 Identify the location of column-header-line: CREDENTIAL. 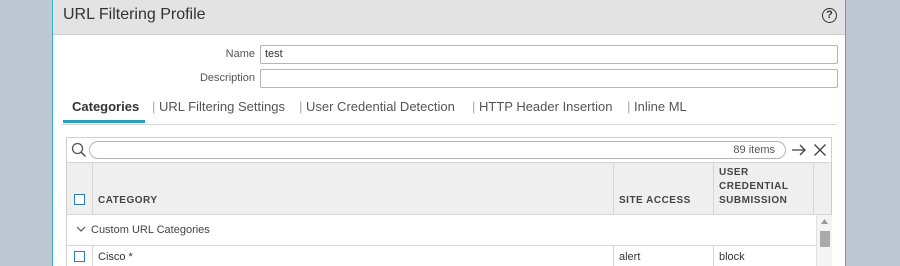
(754, 186).